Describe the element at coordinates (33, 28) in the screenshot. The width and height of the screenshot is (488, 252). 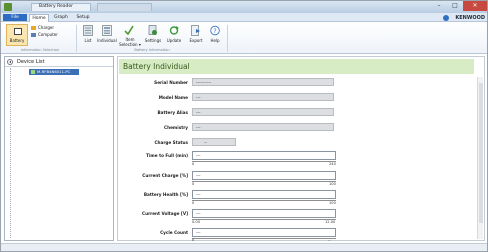
I see `charger-icon` at that location.